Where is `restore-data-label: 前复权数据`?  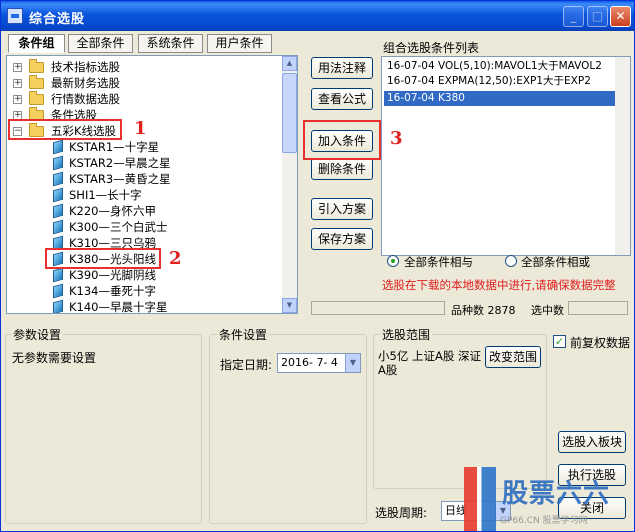 restore-data-label: 前复权数据 is located at coordinates (600, 343).